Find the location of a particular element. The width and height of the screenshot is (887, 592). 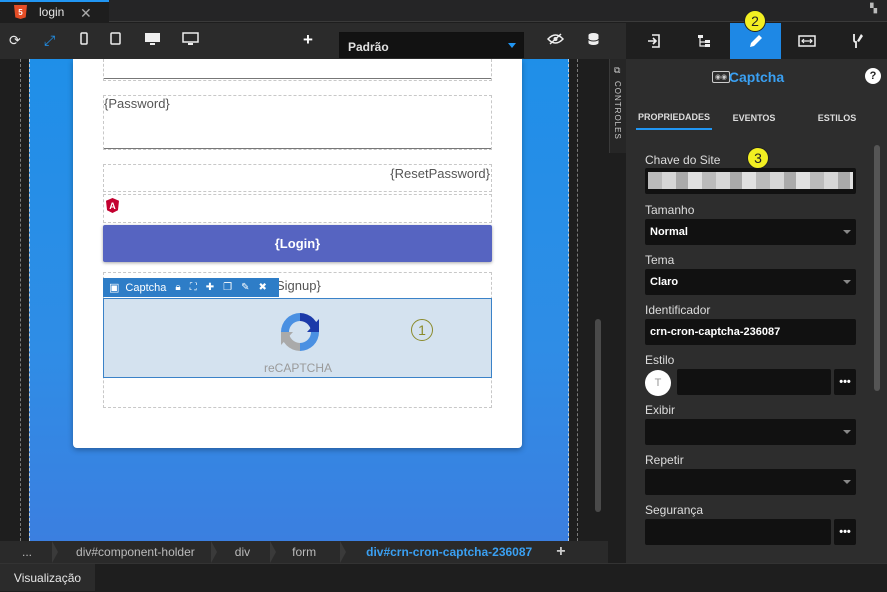

annotation-badge-3: 3 is located at coordinates (758, 158).